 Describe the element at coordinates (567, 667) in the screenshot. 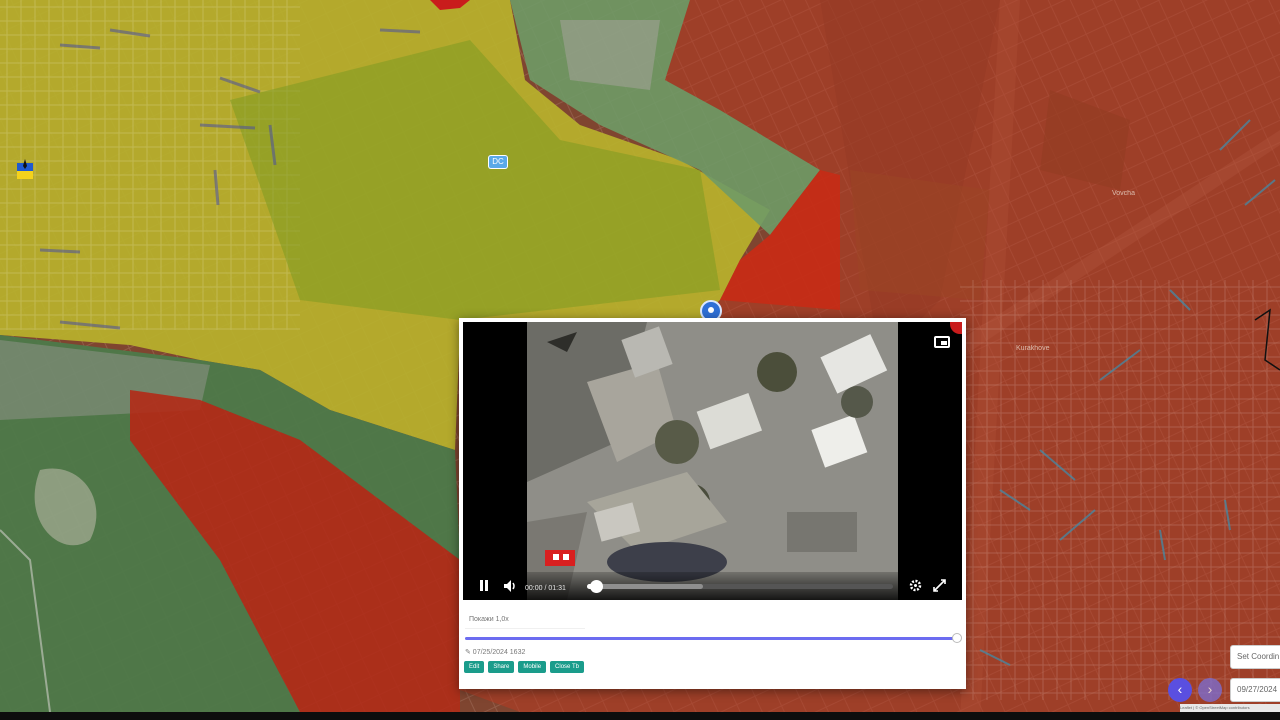

I see `close-button: Close Tb` at that location.